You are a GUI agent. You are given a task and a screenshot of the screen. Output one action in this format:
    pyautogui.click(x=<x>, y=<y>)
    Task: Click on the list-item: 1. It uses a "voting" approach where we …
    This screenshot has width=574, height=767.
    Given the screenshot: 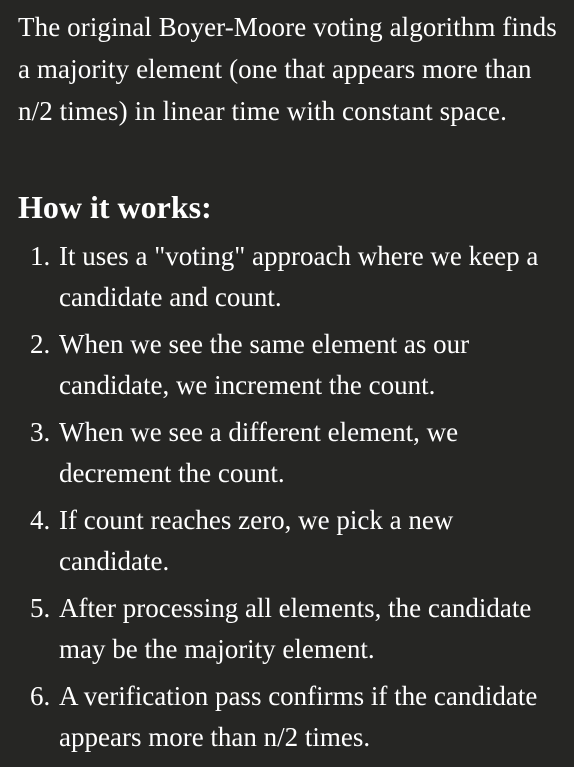 What is the action you would take?
    pyautogui.click(x=287, y=277)
    